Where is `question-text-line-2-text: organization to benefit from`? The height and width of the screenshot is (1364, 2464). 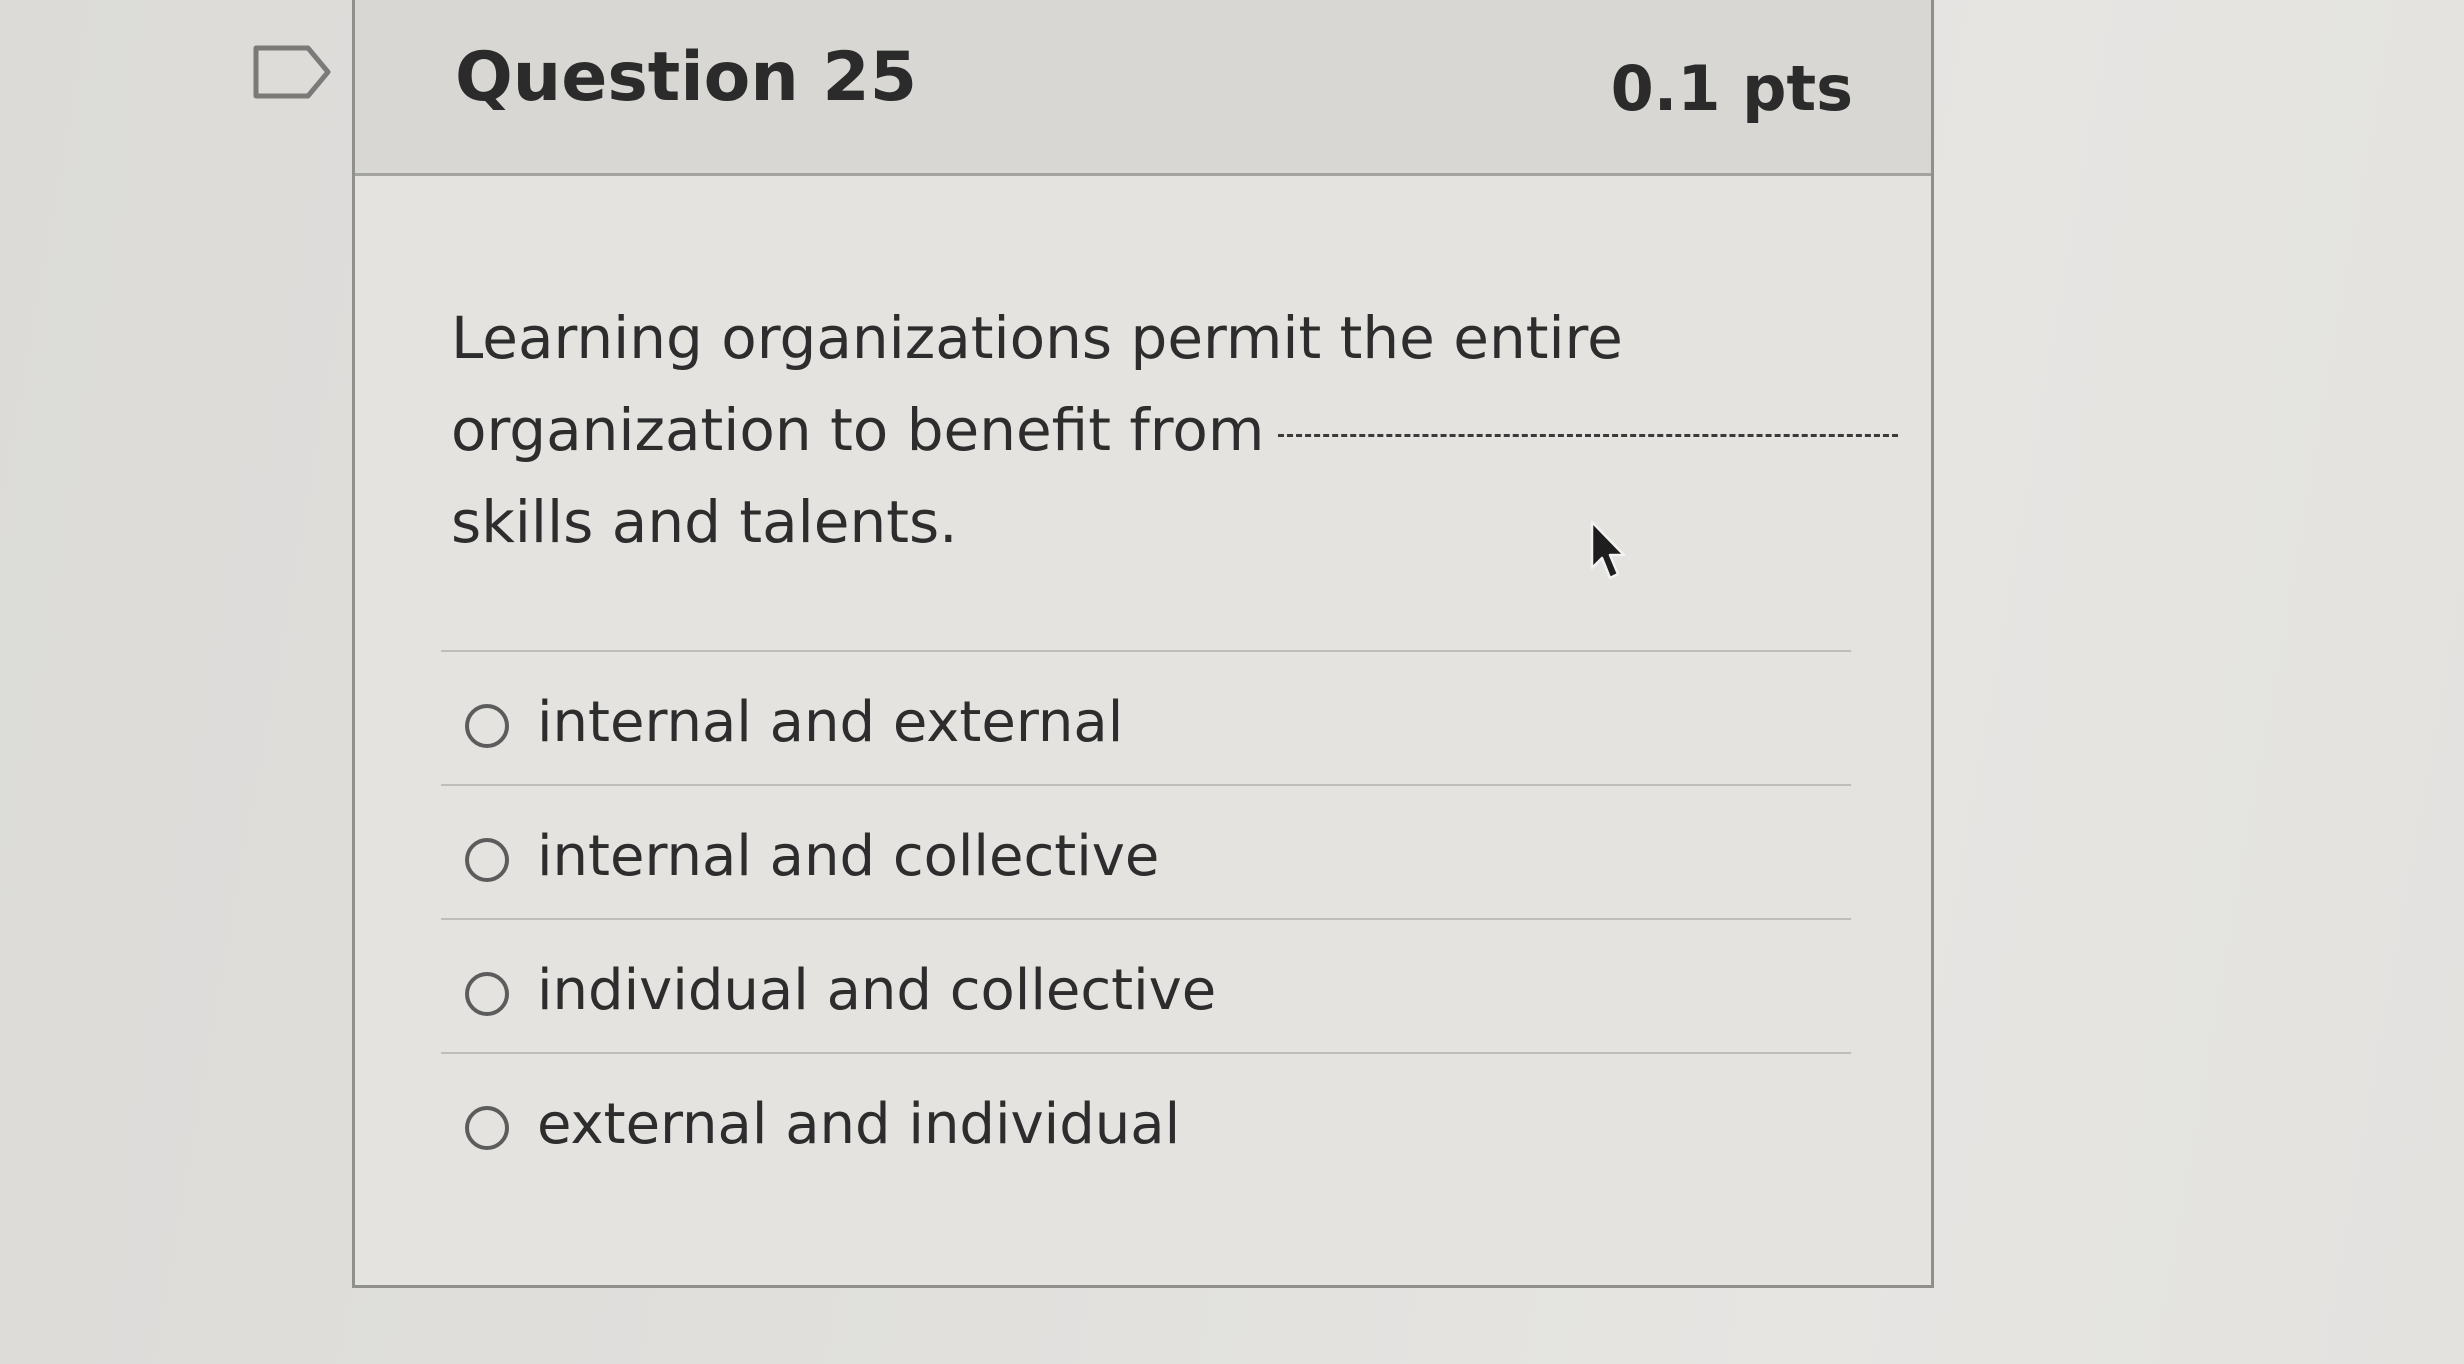 question-text-line-2-text: organization to benefit from is located at coordinates (858, 430).